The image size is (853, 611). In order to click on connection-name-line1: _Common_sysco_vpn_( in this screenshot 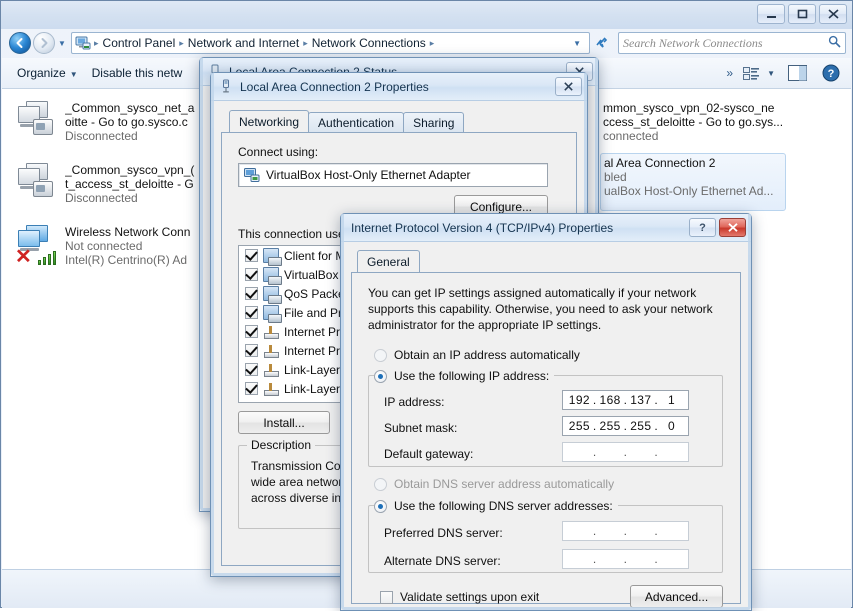, I will do `click(130, 170)`.